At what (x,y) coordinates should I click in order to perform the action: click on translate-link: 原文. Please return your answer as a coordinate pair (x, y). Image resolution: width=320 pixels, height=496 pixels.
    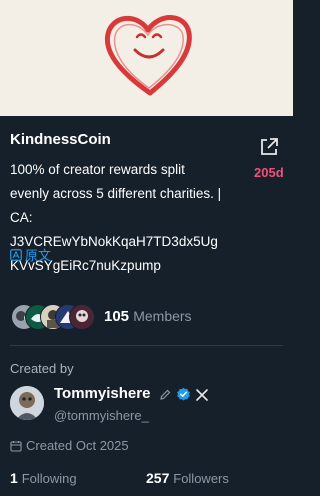
    Looking at the image, I should click on (30, 254).